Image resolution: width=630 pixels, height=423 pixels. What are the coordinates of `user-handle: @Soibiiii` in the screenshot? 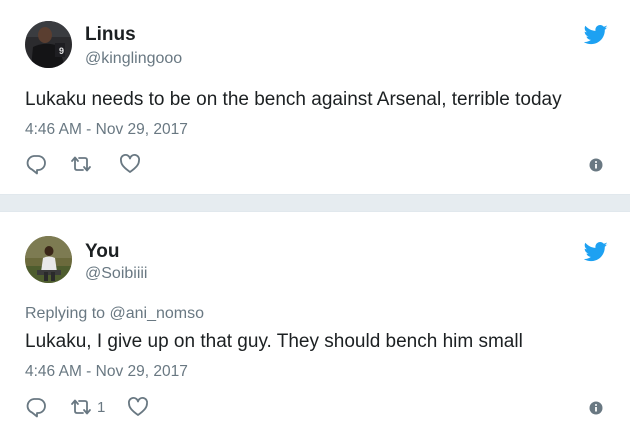 It's located at (116, 274).